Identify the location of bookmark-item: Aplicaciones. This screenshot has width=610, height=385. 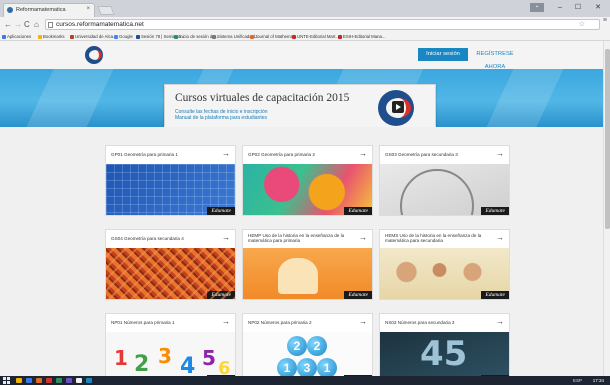
(16, 36).